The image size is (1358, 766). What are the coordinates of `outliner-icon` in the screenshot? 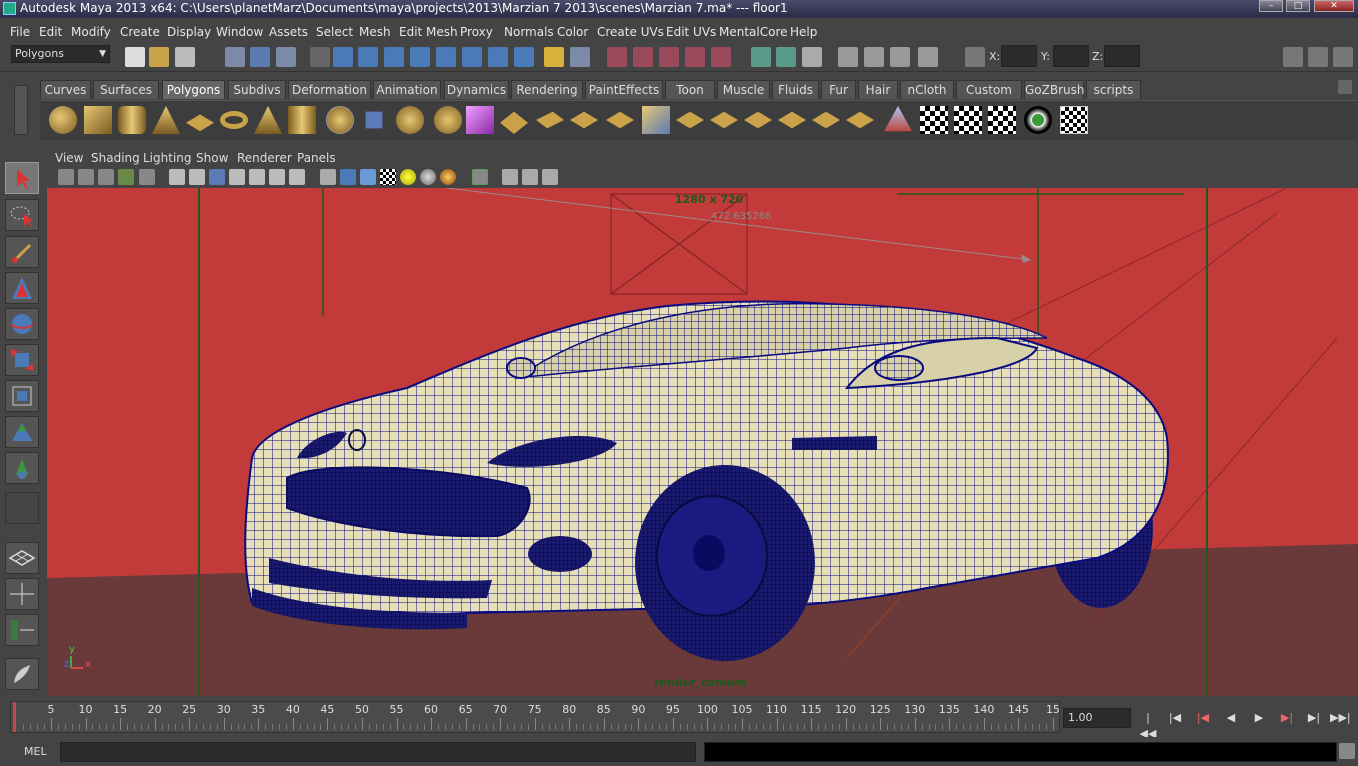 It's located at (22, 674).